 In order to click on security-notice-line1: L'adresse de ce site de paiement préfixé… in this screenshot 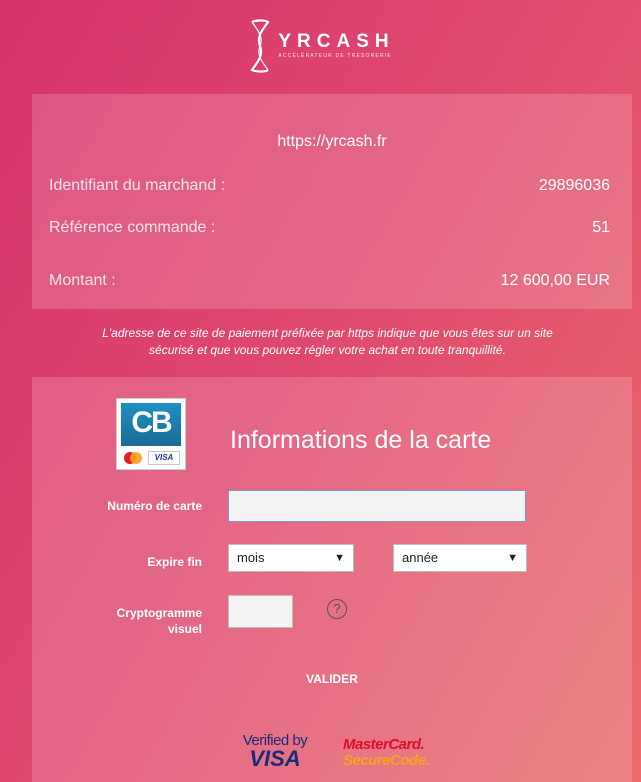, I will do `click(327, 333)`.